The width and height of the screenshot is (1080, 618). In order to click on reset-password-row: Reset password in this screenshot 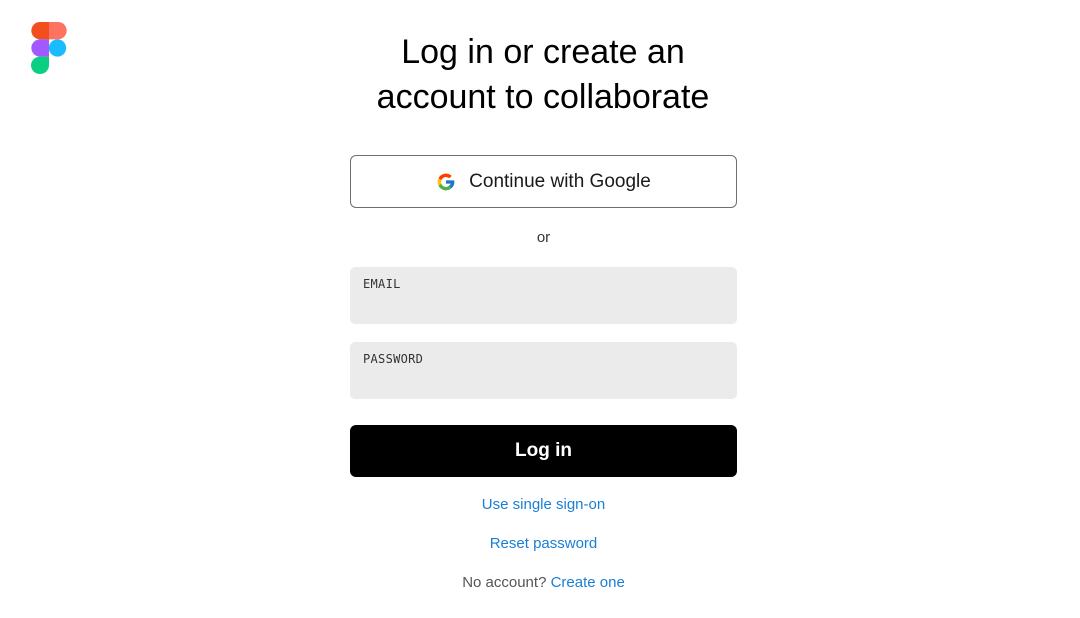, I will do `click(543, 543)`.